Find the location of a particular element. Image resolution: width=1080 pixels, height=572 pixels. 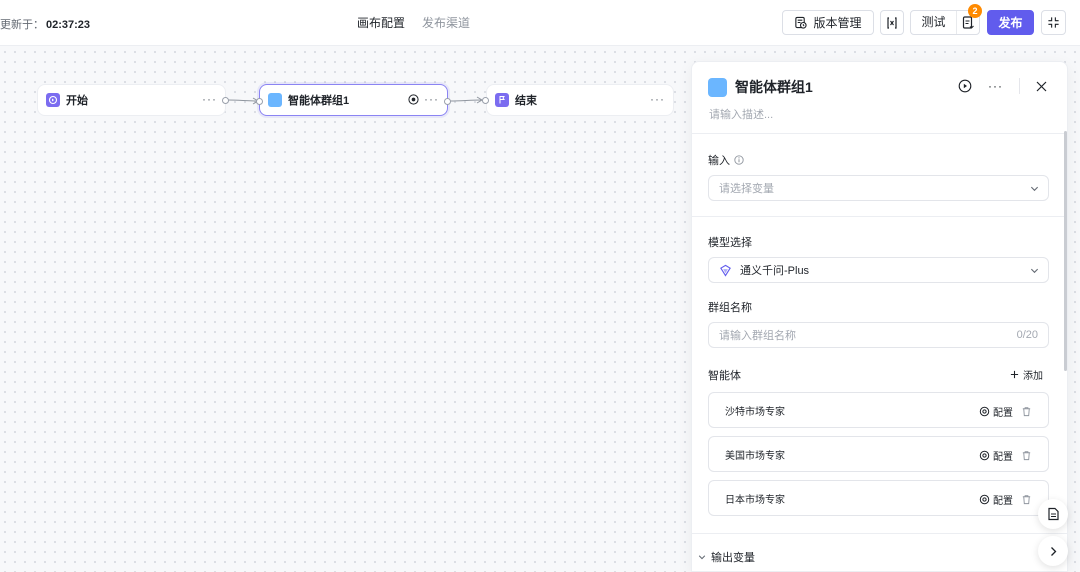

top-bar: 更新于： 02:37:23 画布配置 发布渠道 版本管理 测试 2 发布 is located at coordinates (540, 23).